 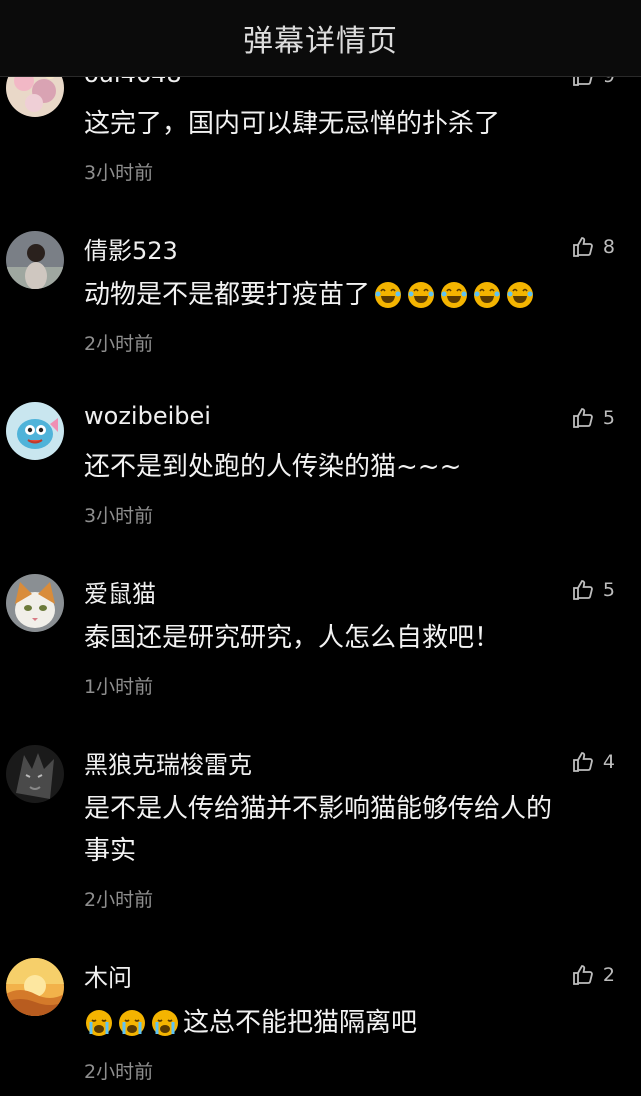 What do you see at coordinates (320, 41) in the screenshot?
I see `page-title: 弹幕详情页` at bounding box center [320, 41].